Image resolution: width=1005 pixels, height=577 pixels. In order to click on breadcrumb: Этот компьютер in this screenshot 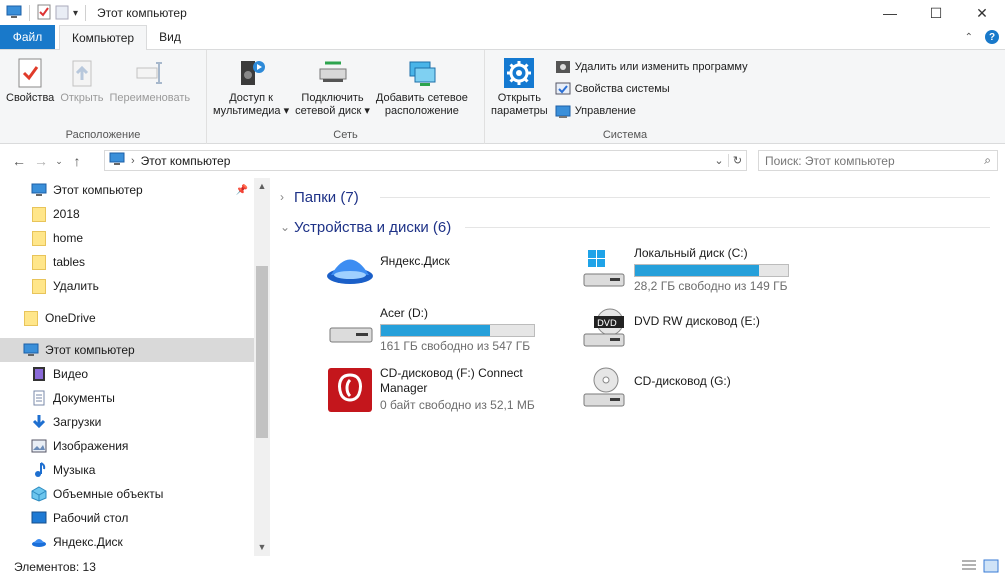, I will do `click(186, 161)`.